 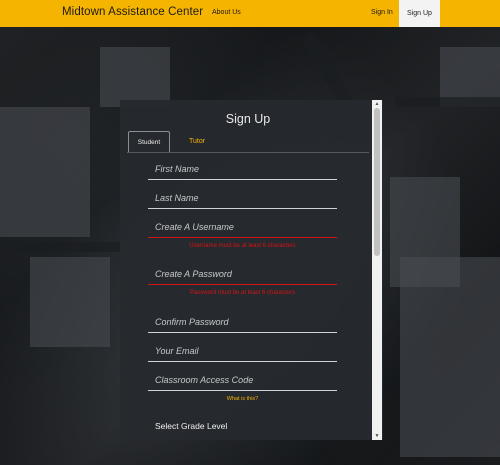 What do you see at coordinates (248, 152) in the screenshot?
I see `tab-divider` at bounding box center [248, 152].